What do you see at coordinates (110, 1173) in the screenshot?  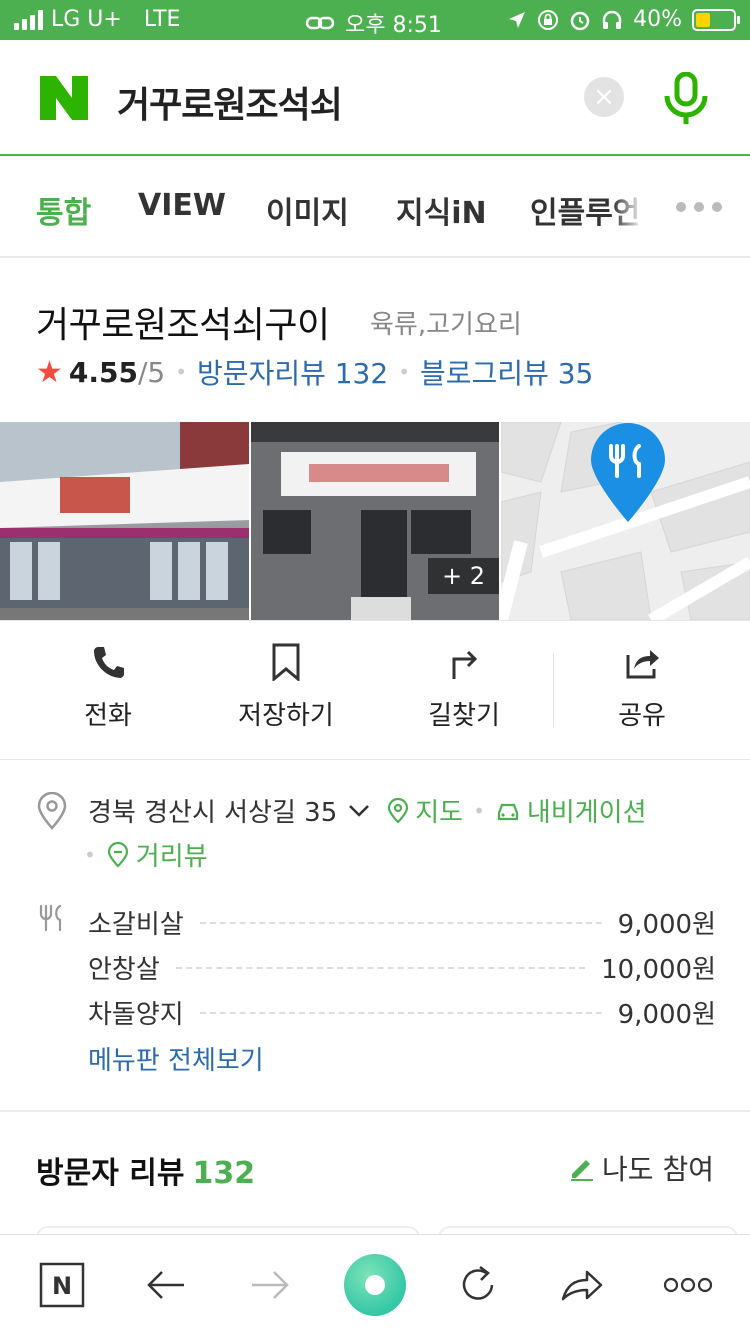 I see `review-title-text: 방문자 리뷰` at bounding box center [110, 1173].